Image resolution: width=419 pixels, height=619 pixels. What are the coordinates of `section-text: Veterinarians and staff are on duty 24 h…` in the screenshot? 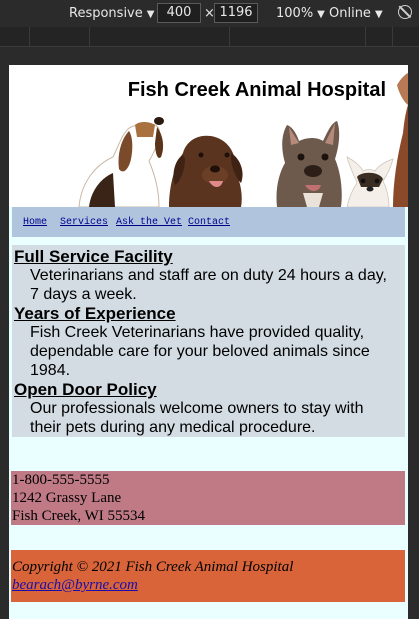 It's located at (208, 285).